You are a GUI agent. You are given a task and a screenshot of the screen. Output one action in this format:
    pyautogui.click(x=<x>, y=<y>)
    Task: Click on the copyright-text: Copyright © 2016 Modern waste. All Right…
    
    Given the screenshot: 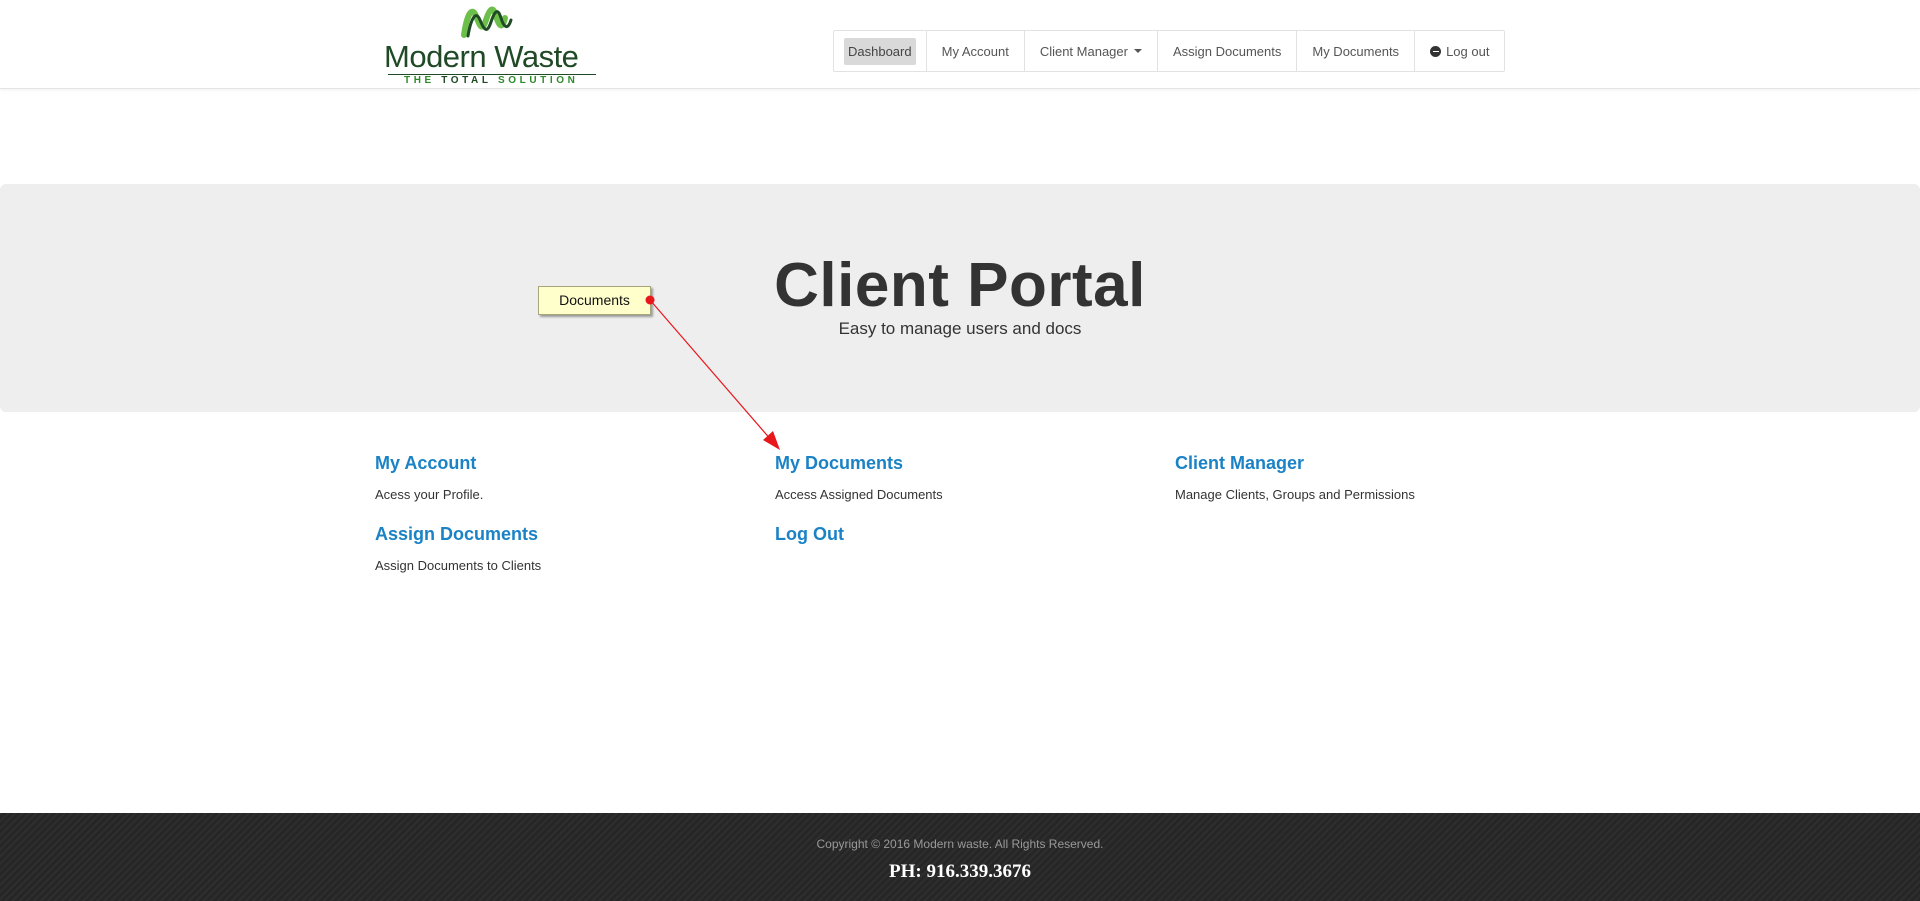 What is the action you would take?
    pyautogui.click(x=960, y=844)
    